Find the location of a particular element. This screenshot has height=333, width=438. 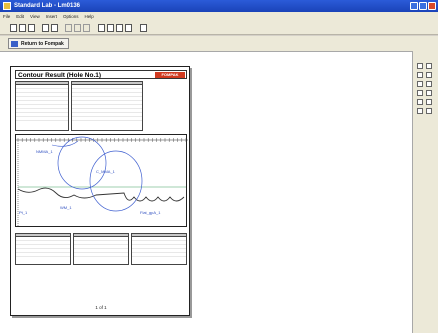

chart-icon is located at coordinates (119, 28).